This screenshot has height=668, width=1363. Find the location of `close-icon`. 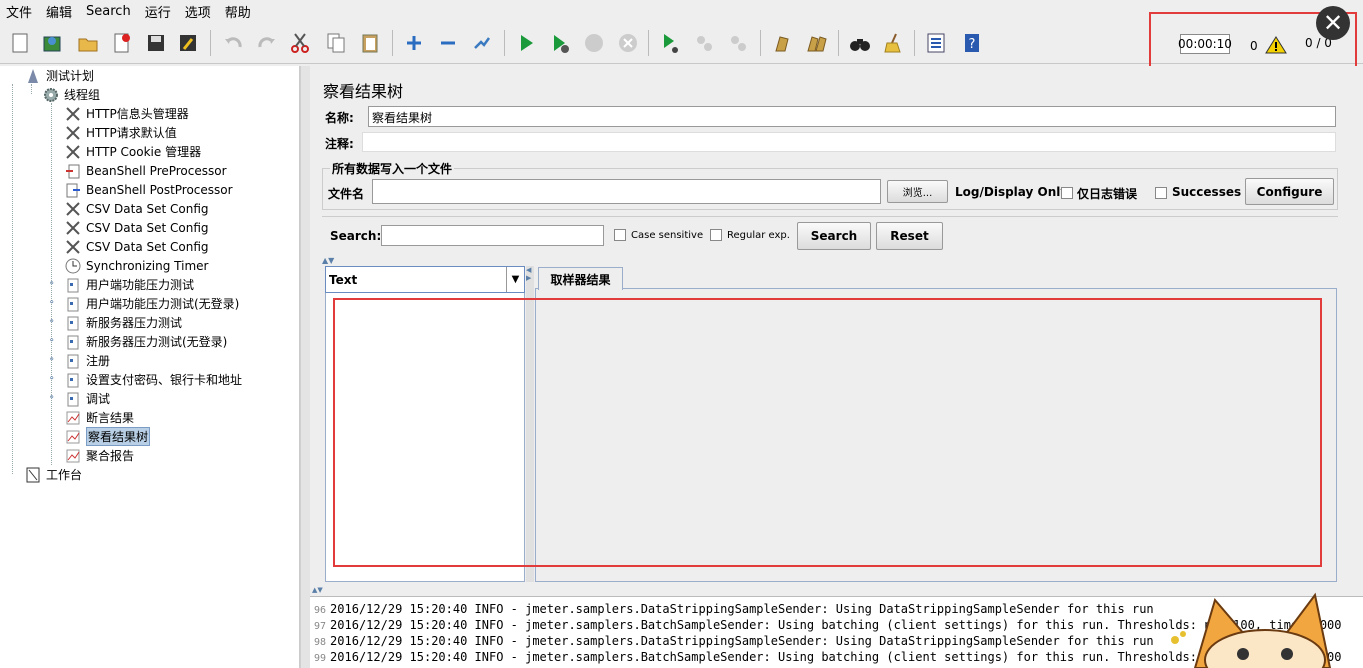

close-icon is located at coordinates (122, 43).